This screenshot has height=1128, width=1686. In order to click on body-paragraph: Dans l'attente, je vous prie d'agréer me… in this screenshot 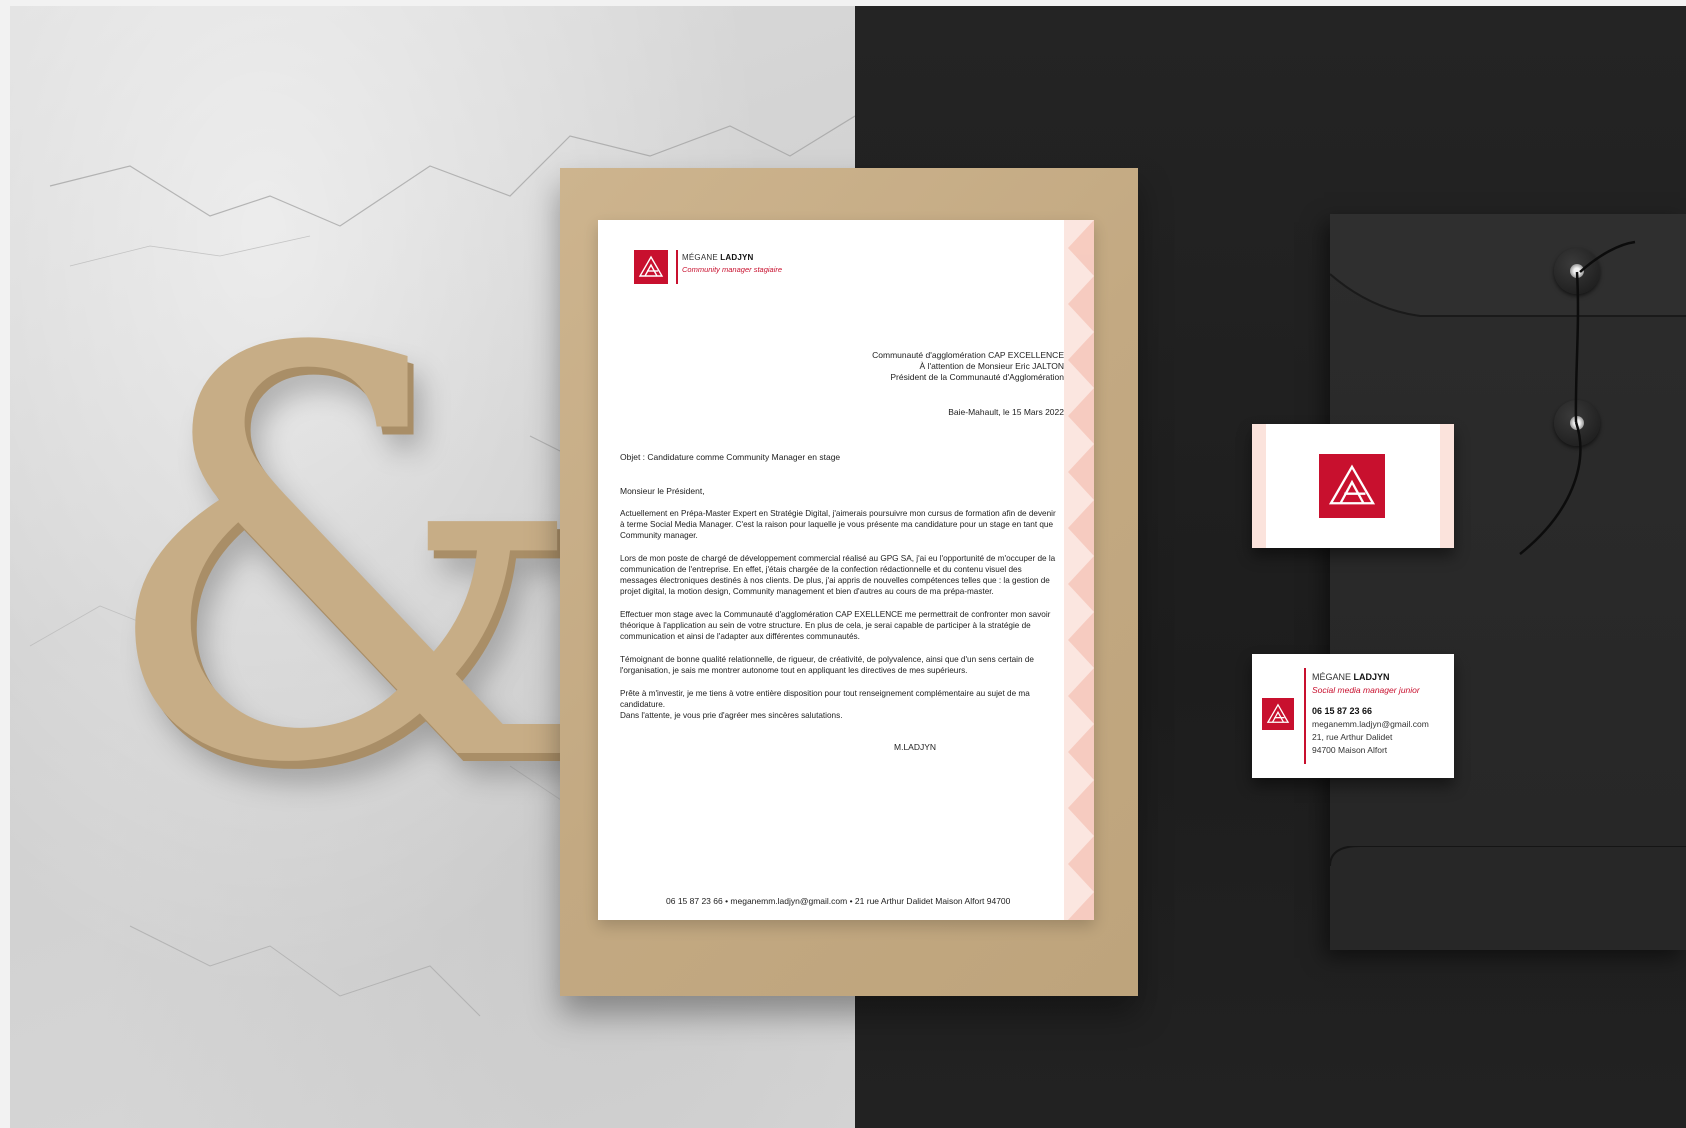, I will do `click(731, 715)`.